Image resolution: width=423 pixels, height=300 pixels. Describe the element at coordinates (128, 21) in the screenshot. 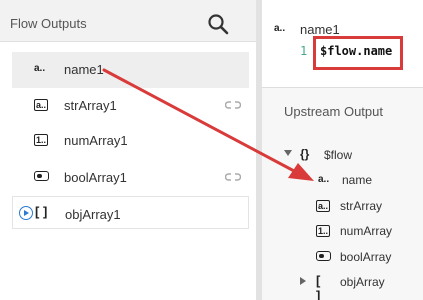

I see `flow-outputs-header: Flow Outputs` at that location.